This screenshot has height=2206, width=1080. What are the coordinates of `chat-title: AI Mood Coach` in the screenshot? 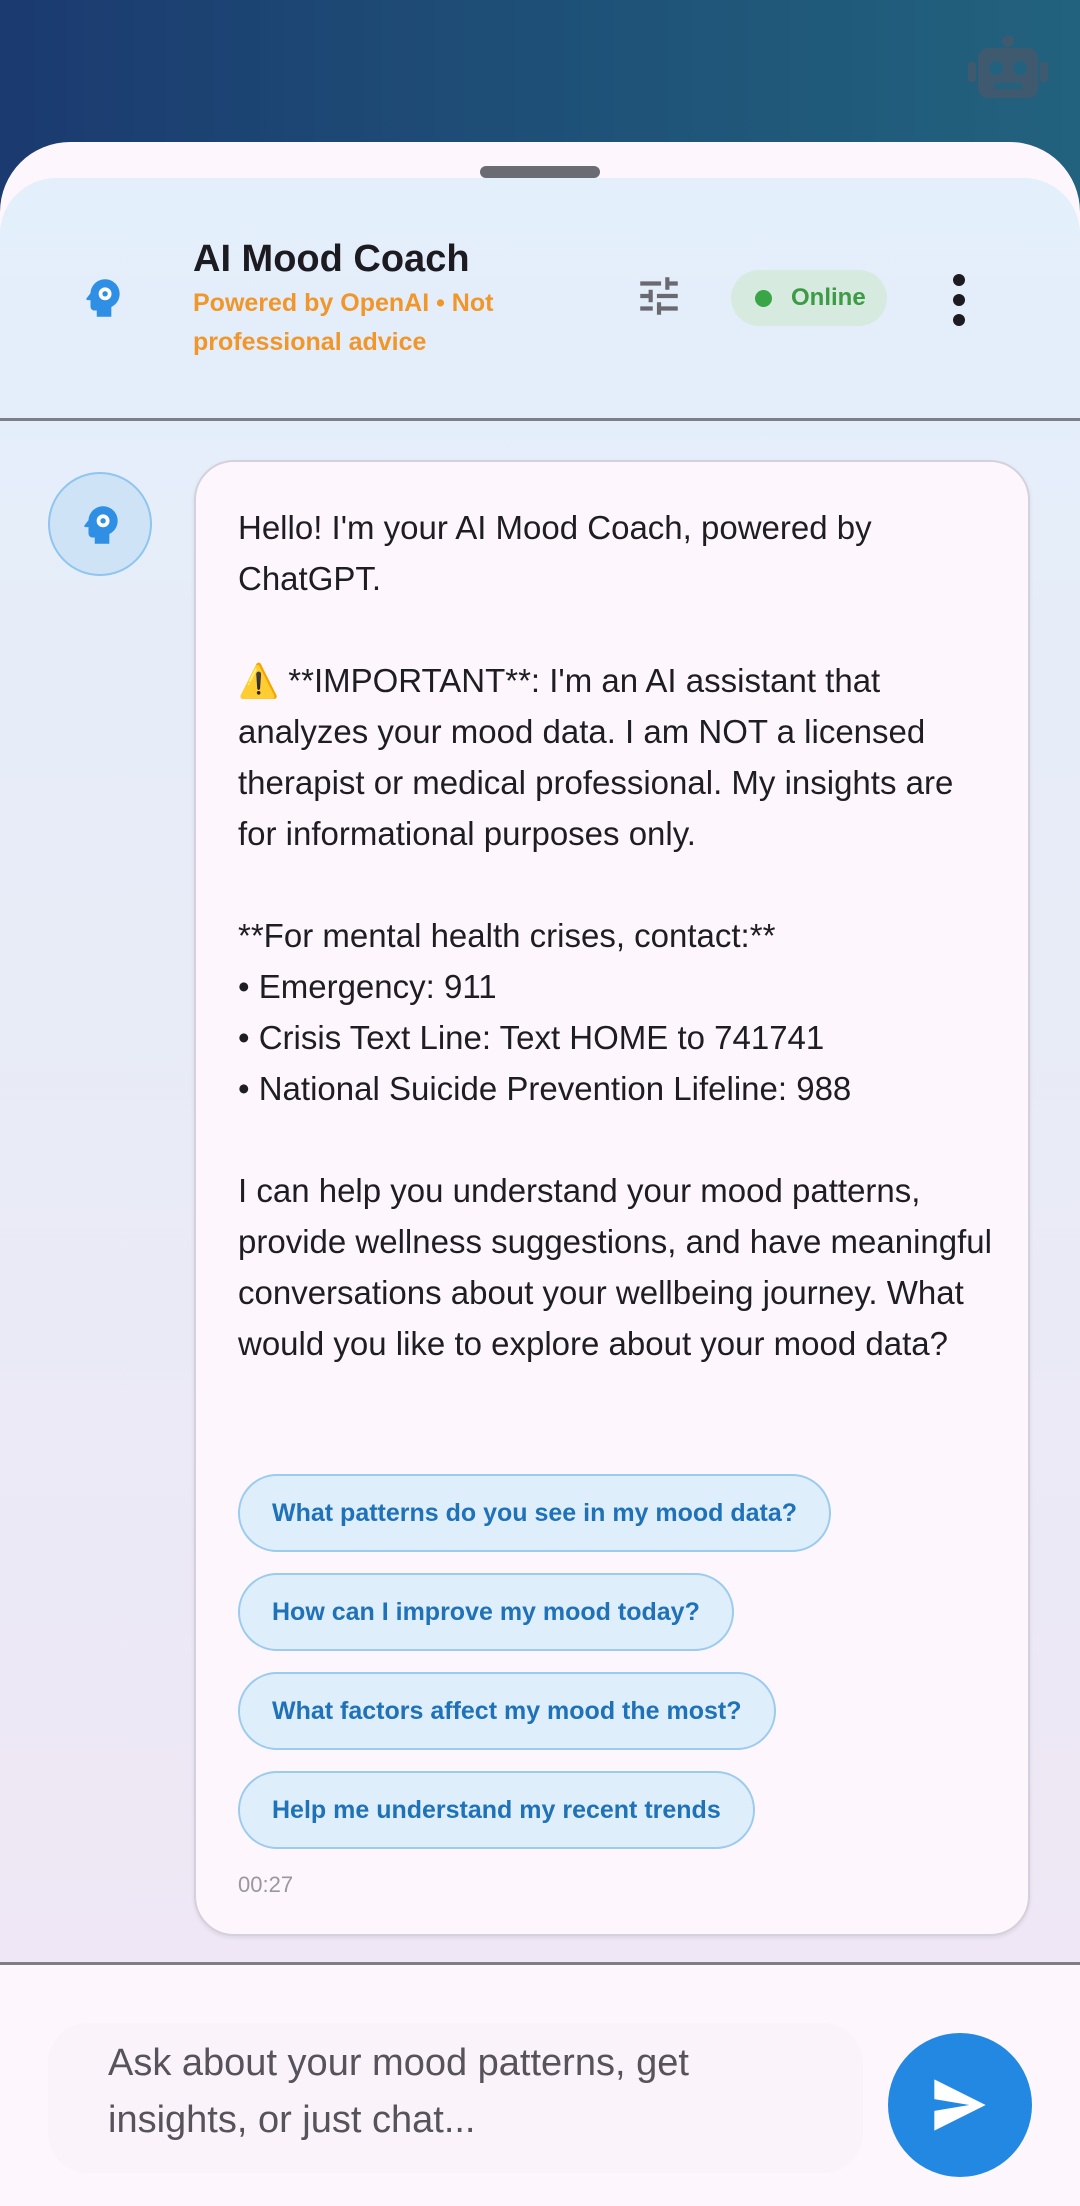 It's located at (331, 259).